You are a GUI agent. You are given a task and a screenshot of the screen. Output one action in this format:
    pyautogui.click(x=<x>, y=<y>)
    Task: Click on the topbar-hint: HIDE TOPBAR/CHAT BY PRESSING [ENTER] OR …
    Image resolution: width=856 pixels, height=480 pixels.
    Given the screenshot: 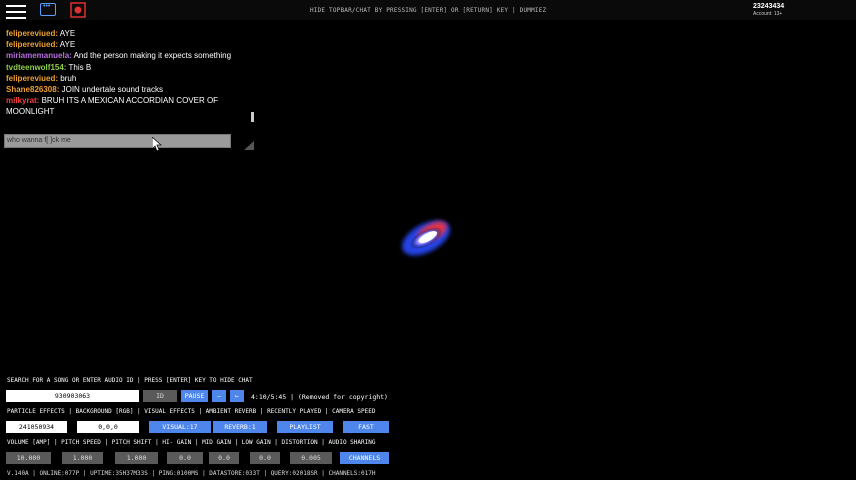 What is the action you would take?
    pyautogui.click(x=428, y=10)
    